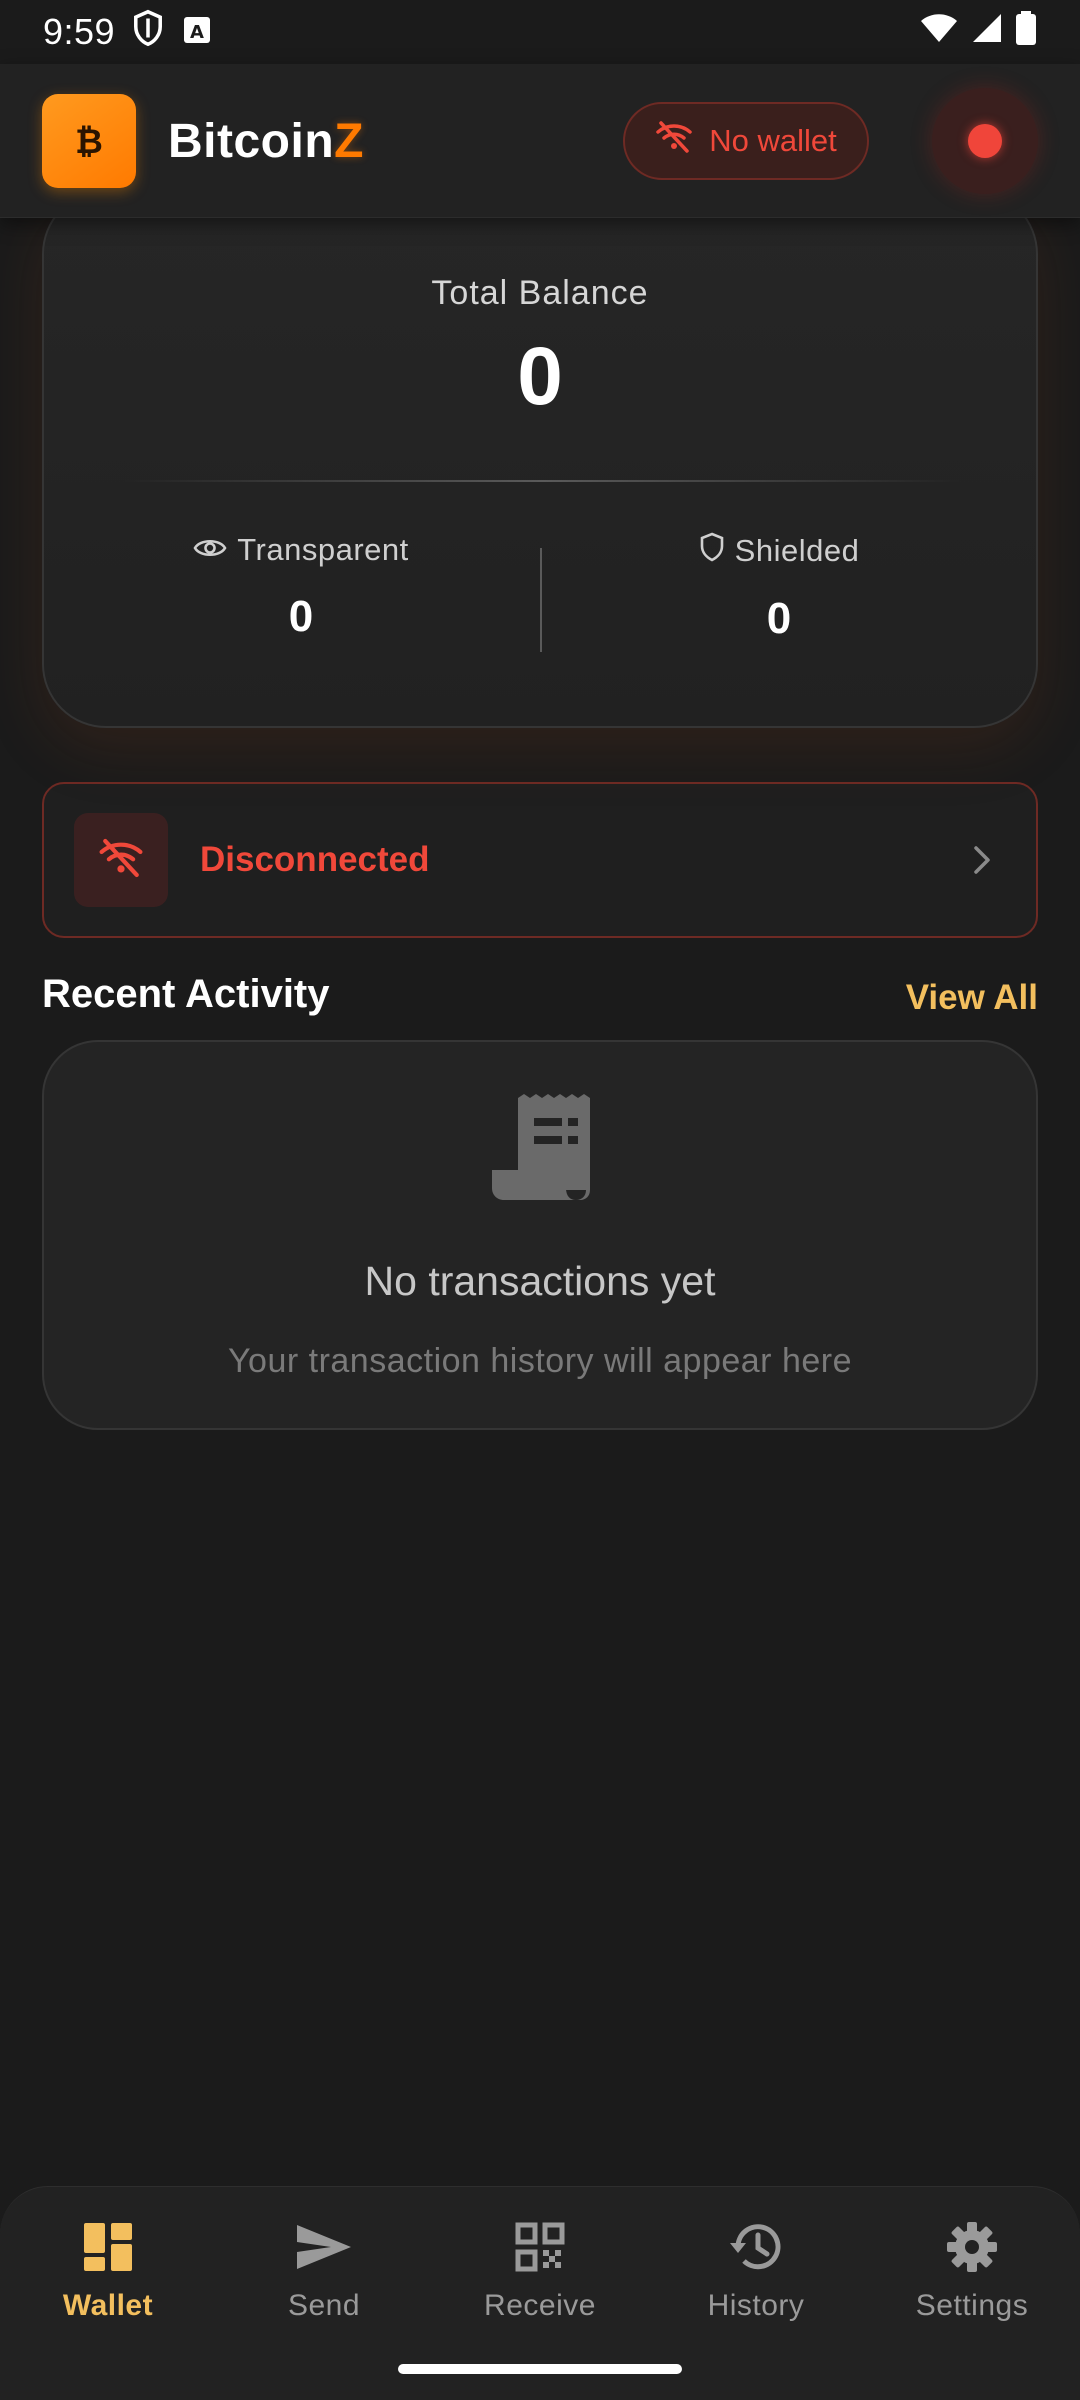 Image resolution: width=1080 pixels, height=2400 pixels. What do you see at coordinates (301, 616) in the screenshot?
I see `transparent-value: 0` at bounding box center [301, 616].